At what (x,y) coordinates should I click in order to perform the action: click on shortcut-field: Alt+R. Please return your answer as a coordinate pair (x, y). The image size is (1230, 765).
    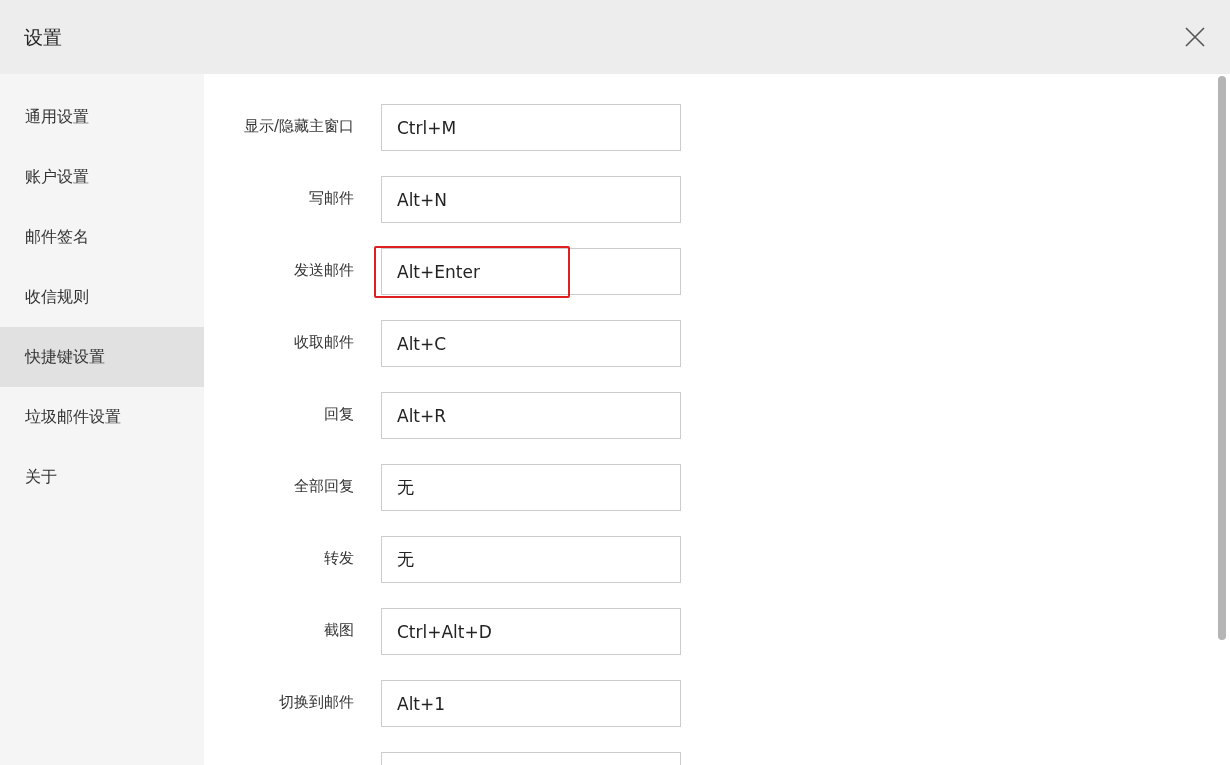
    Looking at the image, I should click on (531, 415).